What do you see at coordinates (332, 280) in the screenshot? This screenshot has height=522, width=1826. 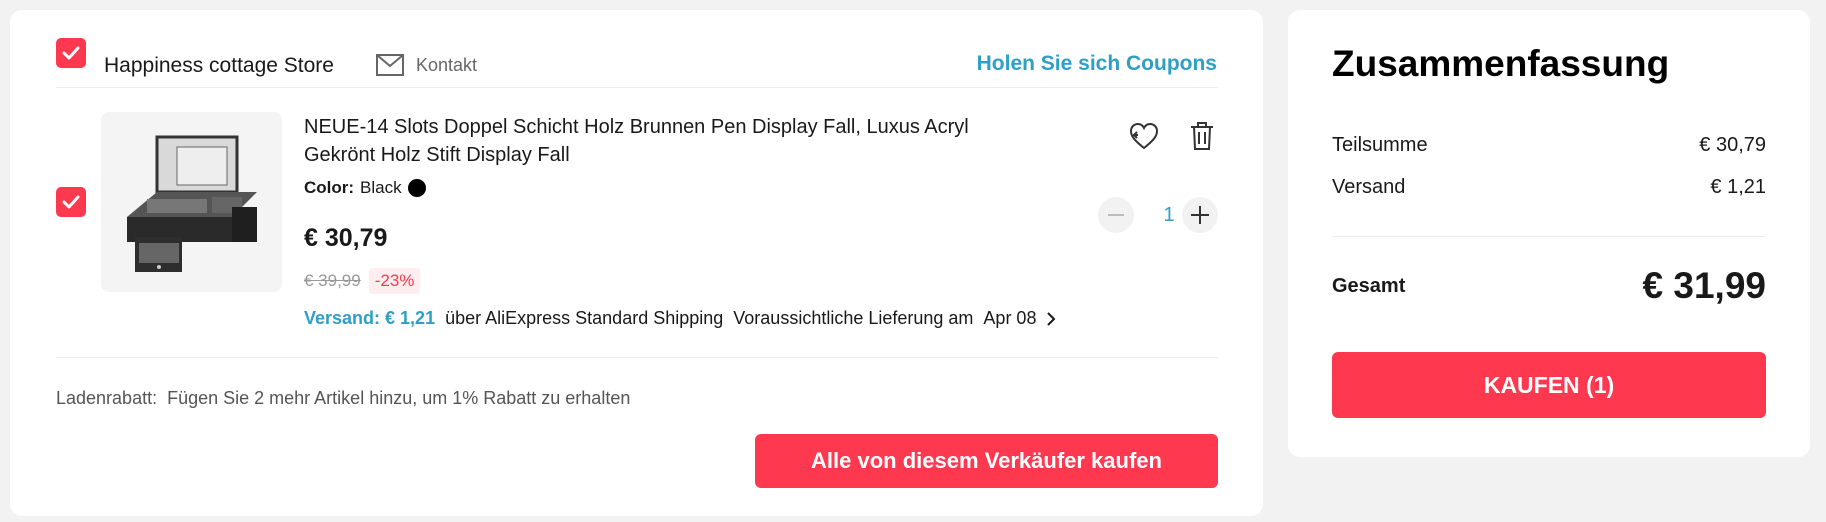 I see `original-price: € 39,99` at bounding box center [332, 280].